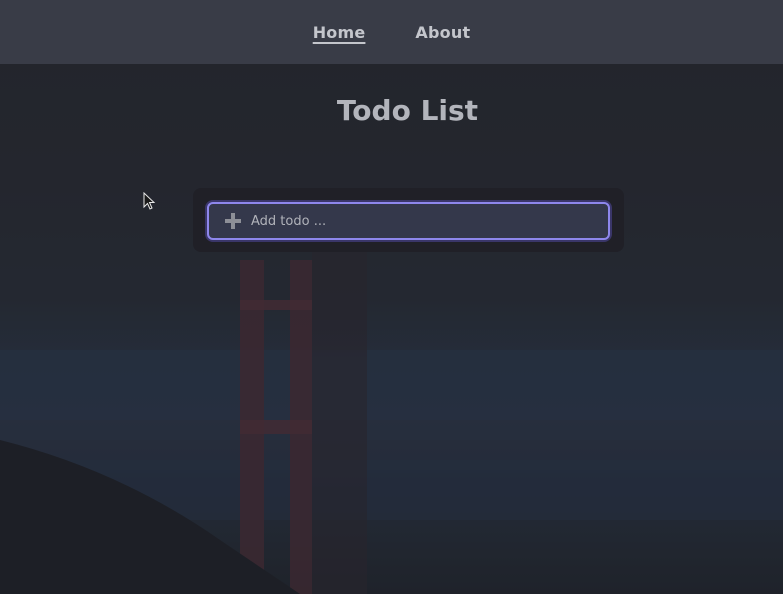 This screenshot has width=783, height=594. I want to click on add-todo-field, so click(408, 221).